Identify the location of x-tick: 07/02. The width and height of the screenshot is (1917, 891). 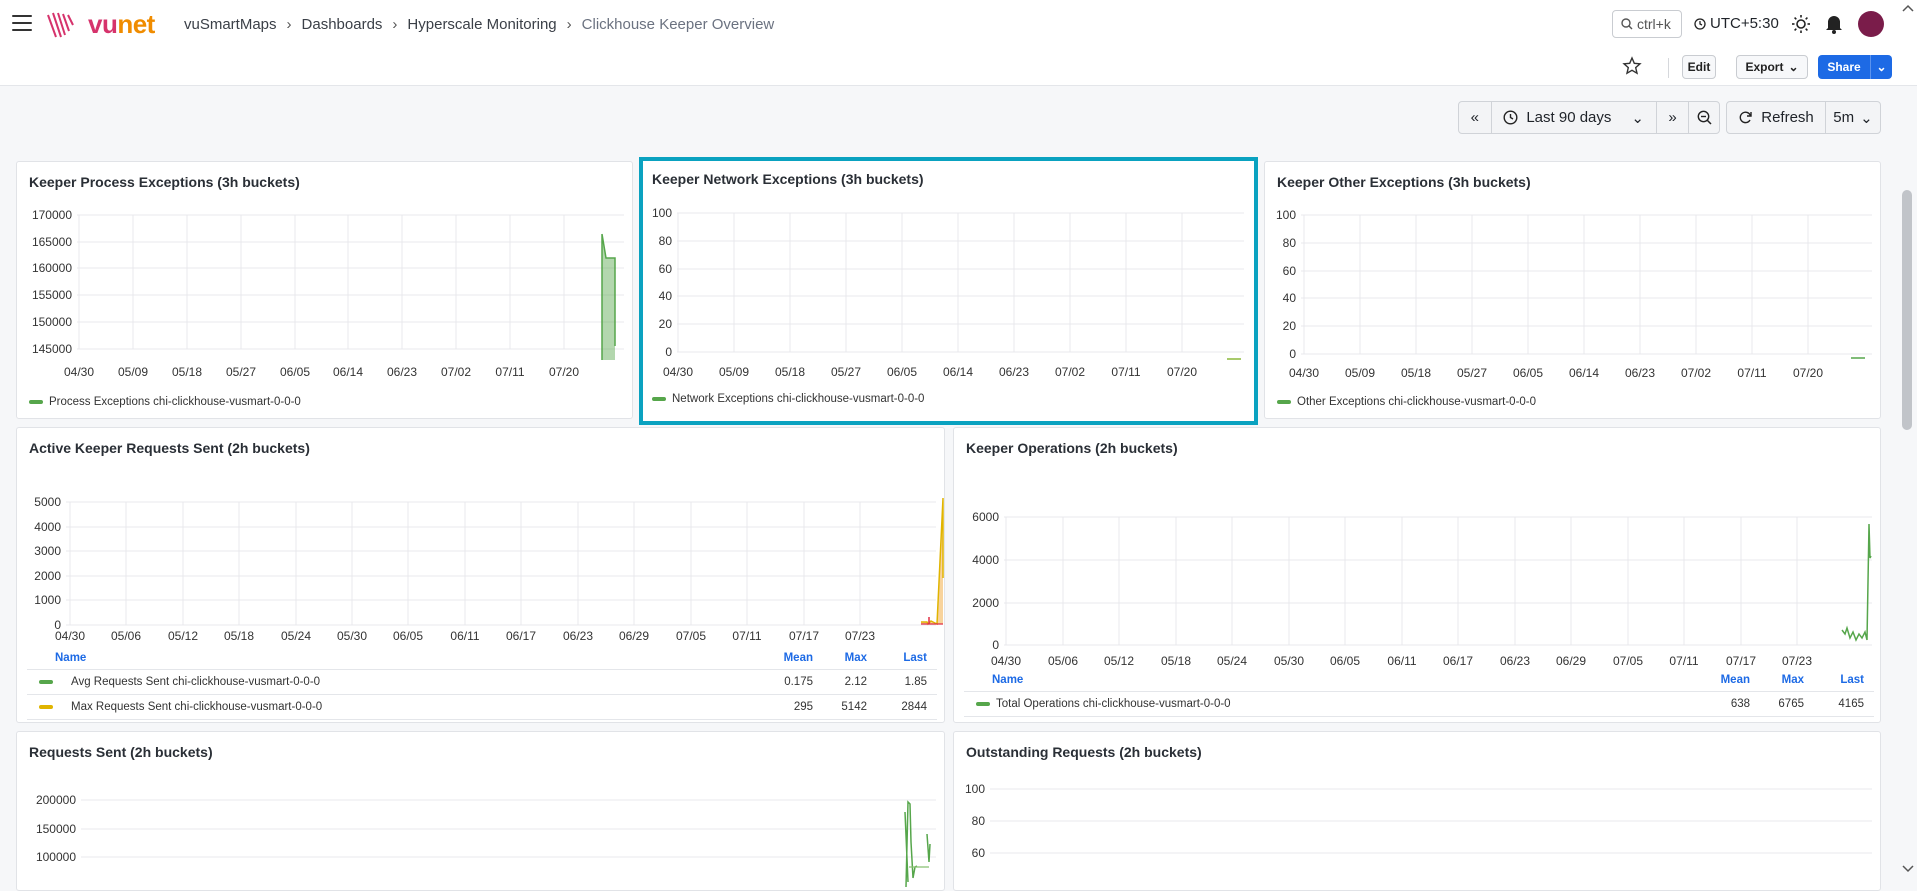
(1696, 373).